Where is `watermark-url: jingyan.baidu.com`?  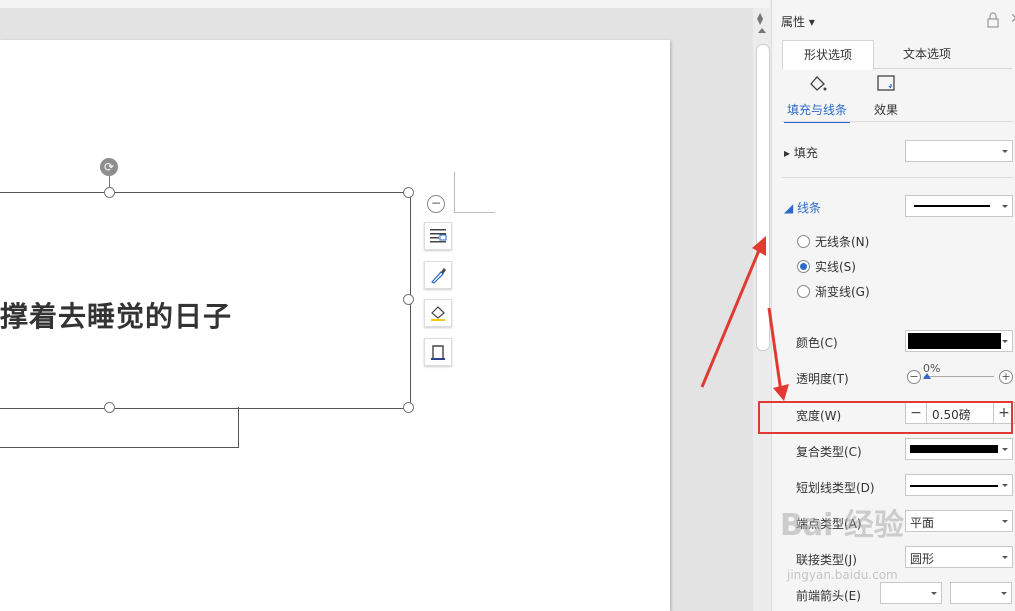 watermark-url: jingyan.baidu.com is located at coordinates (842, 575).